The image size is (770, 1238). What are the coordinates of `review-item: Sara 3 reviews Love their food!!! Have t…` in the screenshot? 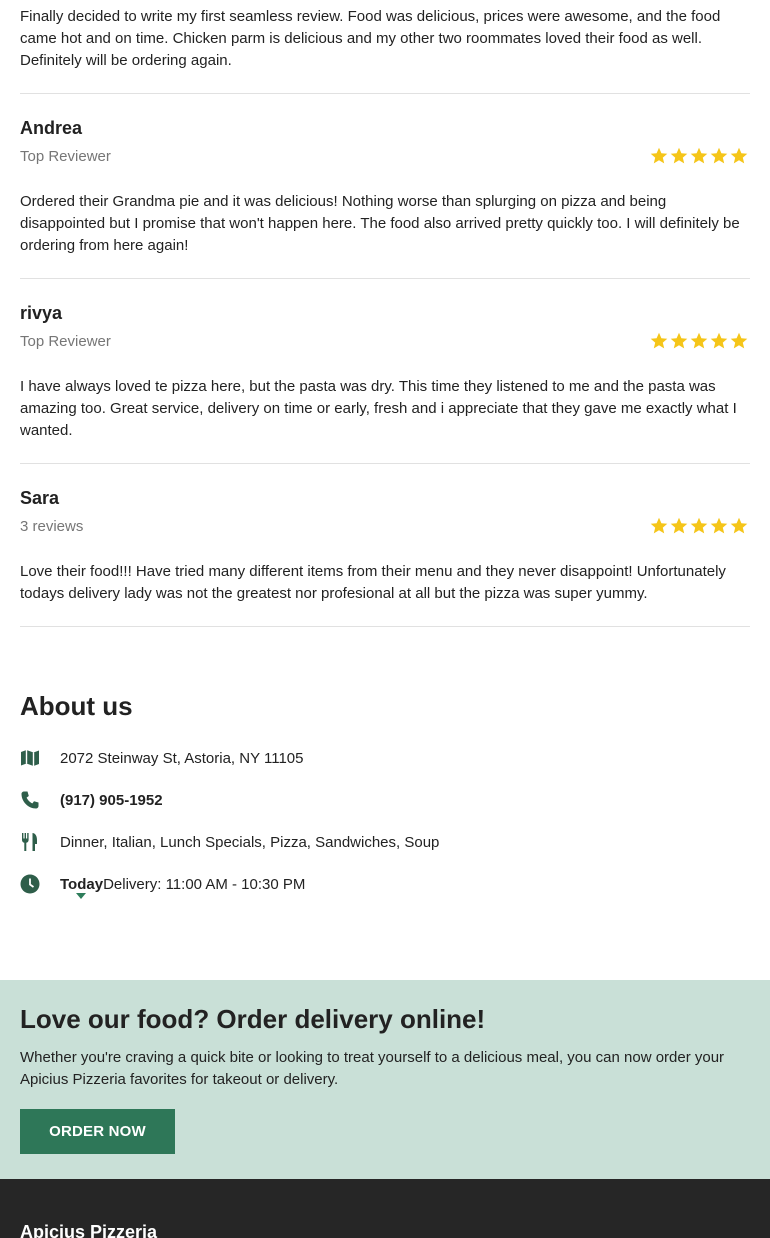 It's located at (385, 545).